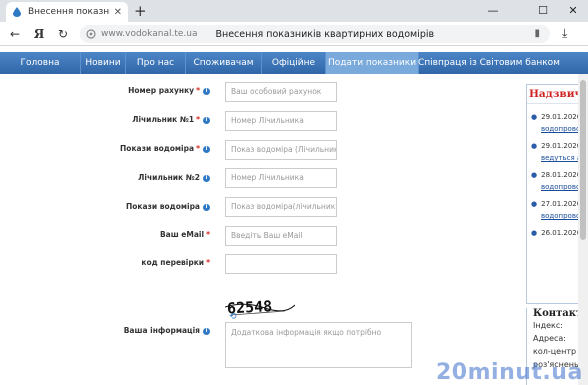 Image resolution: width=588 pixels, height=385 pixels. I want to click on maximize-icon: ☐, so click(543, 10).